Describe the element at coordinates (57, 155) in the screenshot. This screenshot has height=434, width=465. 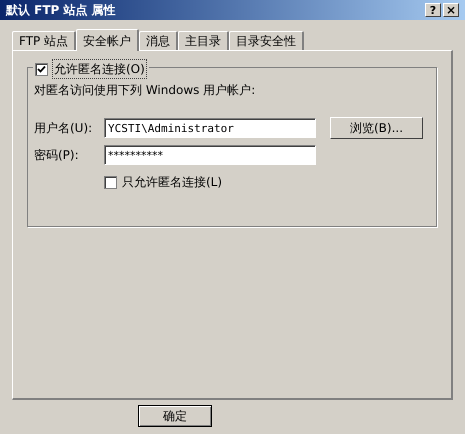
I see `field-label: 密码(P):` at that location.